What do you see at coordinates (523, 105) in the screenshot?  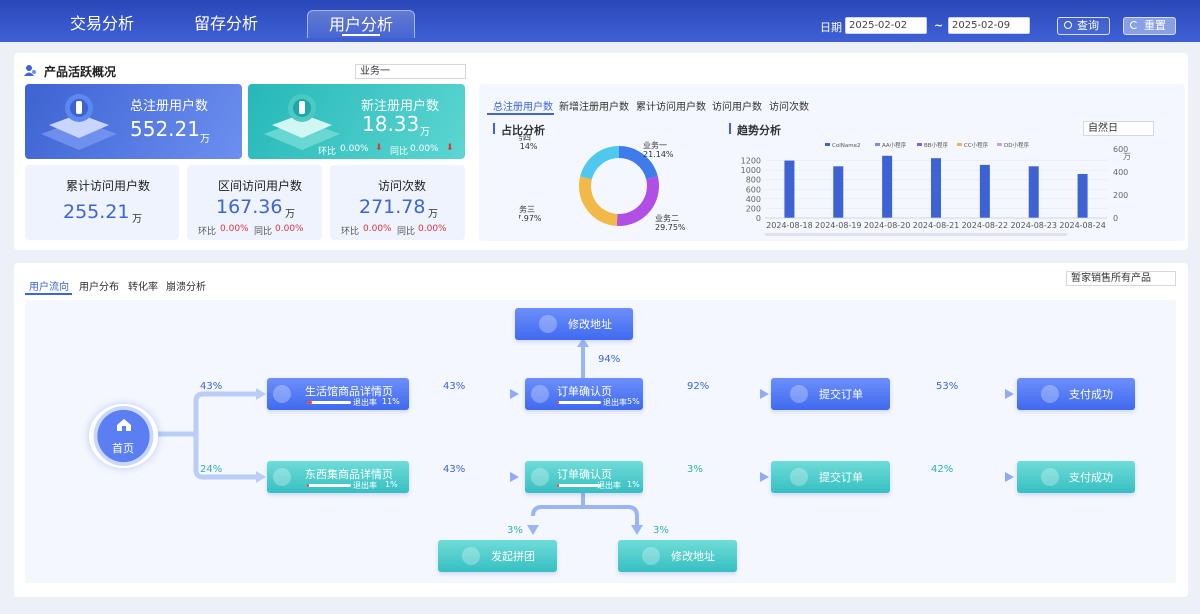 I see `subtab-total-registered: 总注册用户数` at bounding box center [523, 105].